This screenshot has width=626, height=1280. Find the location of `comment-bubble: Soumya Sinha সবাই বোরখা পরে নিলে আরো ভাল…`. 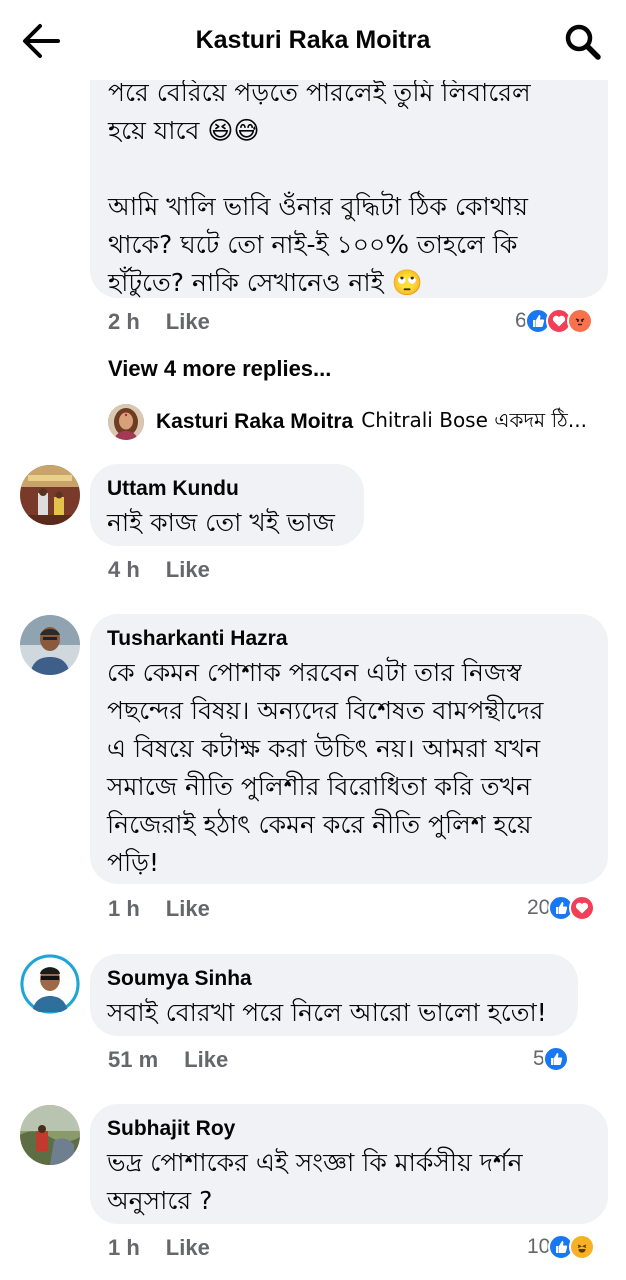

comment-bubble: Soumya Sinha সবাই বোরখা পরে নিলে আরো ভাল… is located at coordinates (334, 995).